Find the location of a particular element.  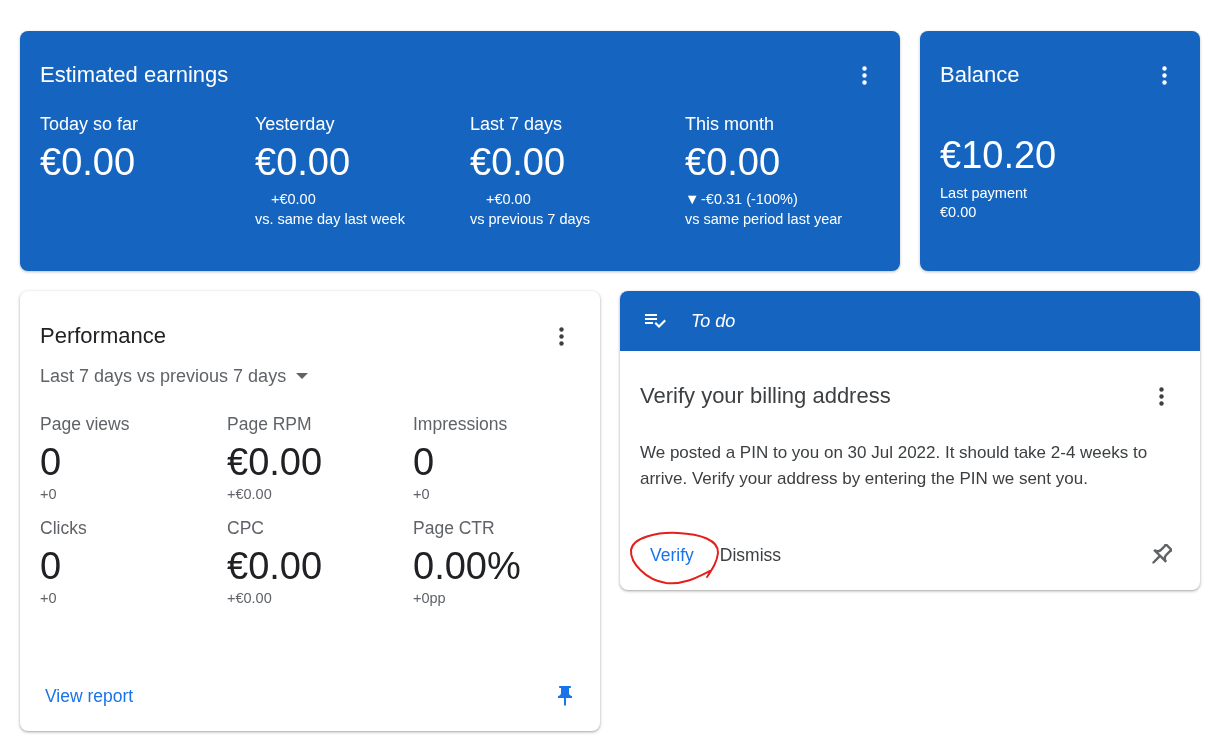

date-range-dropdown: Last 7 days vs previous 7 days is located at coordinates (174, 376).